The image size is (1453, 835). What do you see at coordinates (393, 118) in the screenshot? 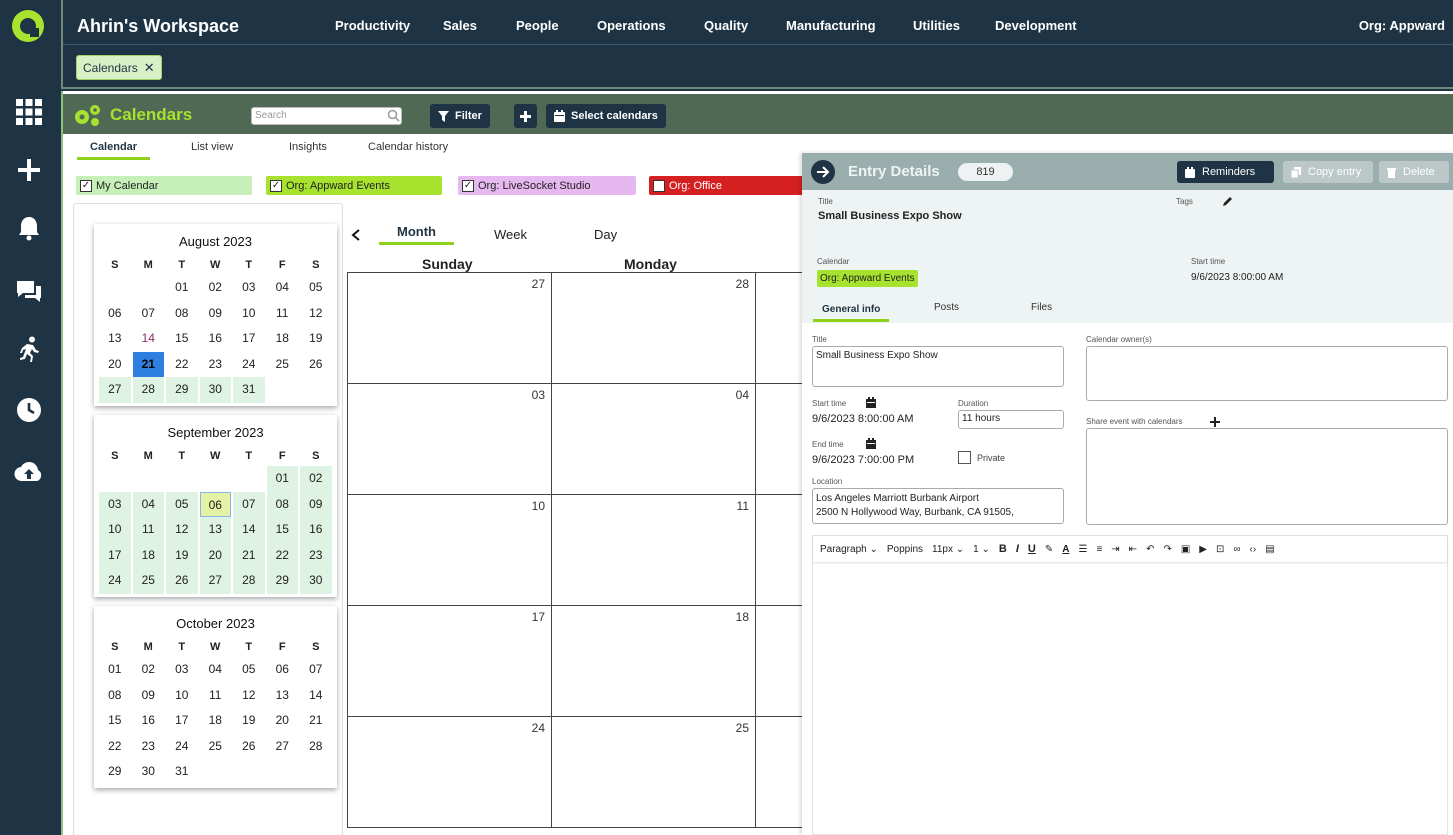
I see `search-icon` at bounding box center [393, 118].